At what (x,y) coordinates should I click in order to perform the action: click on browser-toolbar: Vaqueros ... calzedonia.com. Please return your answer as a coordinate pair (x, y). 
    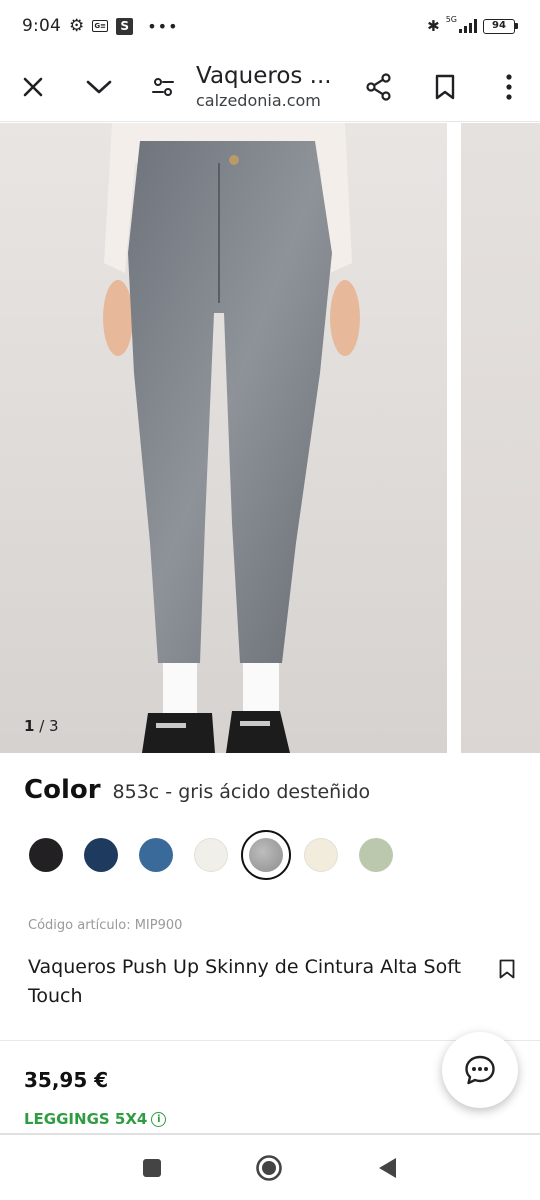
    Looking at the image, I should click on (270, 87).